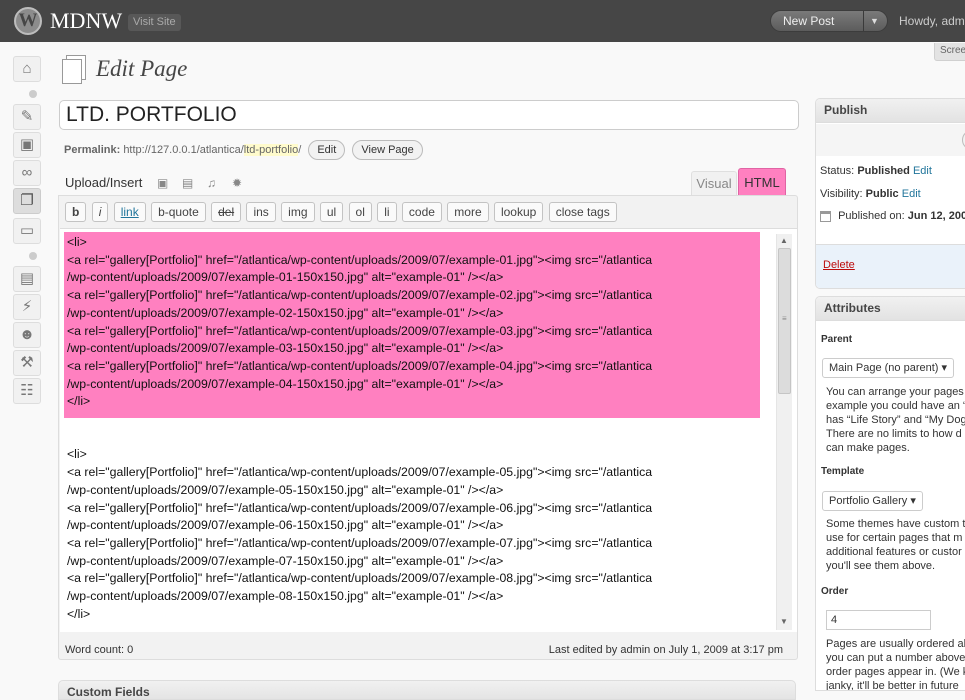  What do you see at coordinates (890, 266) in the screenshot?
I see `publish-footer: Delete` at bounding box center [890, 266].